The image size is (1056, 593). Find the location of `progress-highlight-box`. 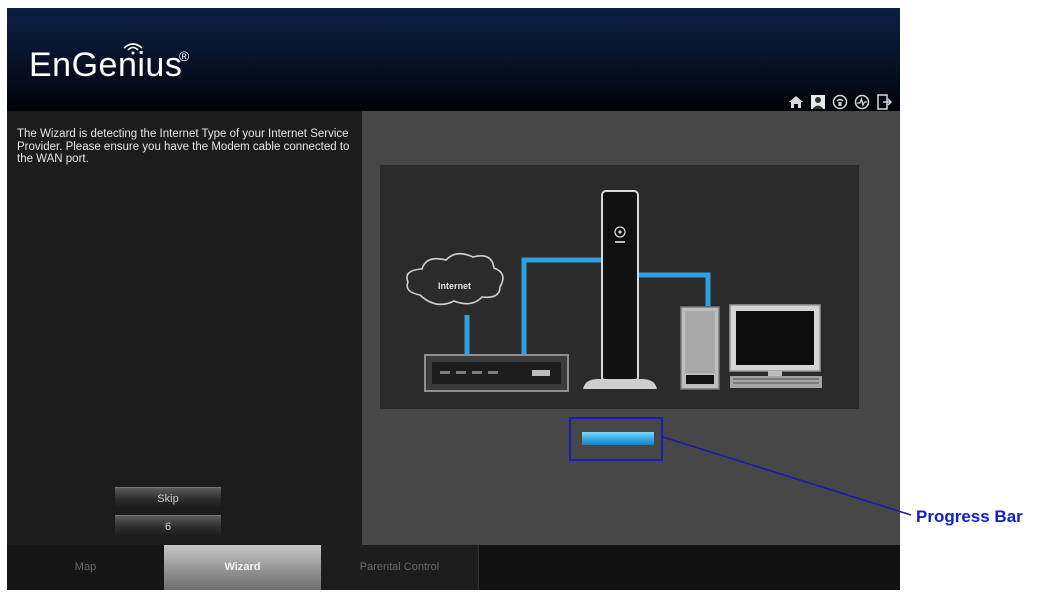

progress-highlight-box is located at coordinates (616, 439).